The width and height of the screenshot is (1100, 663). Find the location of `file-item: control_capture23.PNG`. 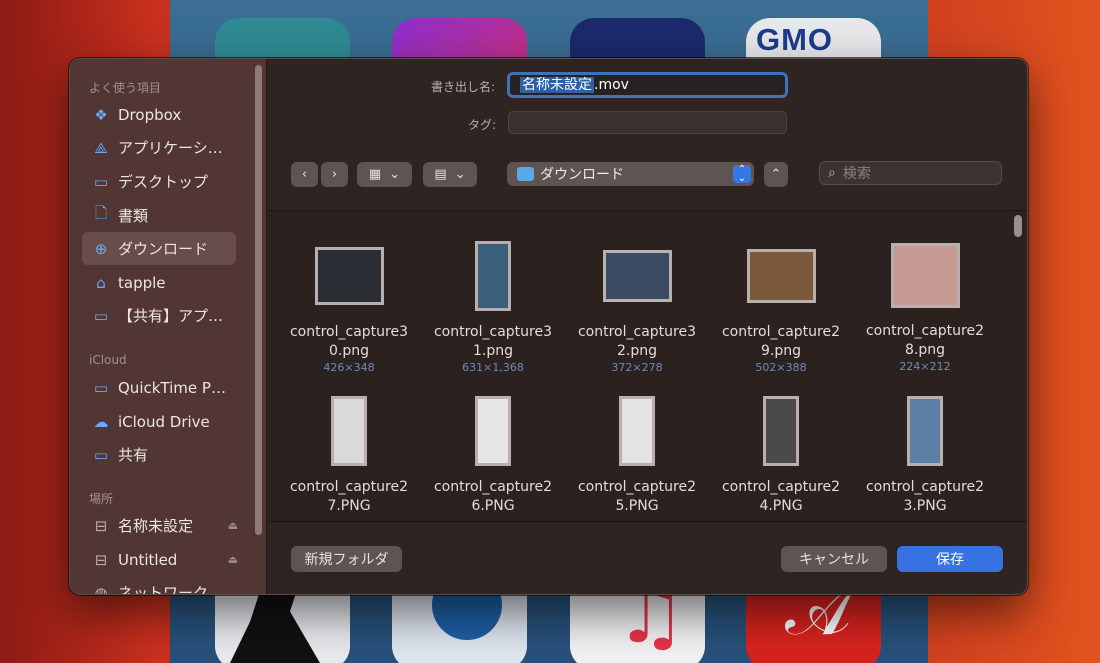

file-item: control_capture23.PNG is located at coordinates (925, 456).